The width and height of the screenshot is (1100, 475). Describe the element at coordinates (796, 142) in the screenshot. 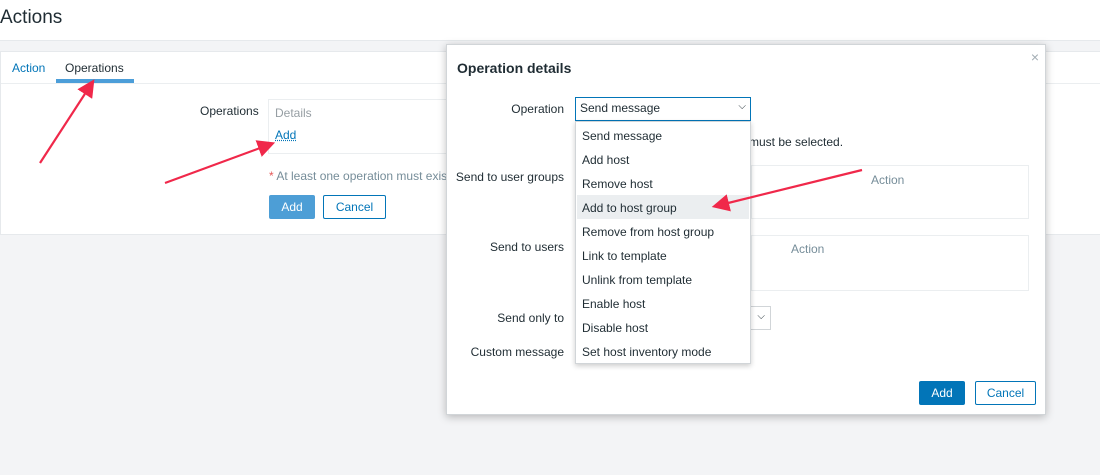

I see `selection-note: must be selected.` at that location.